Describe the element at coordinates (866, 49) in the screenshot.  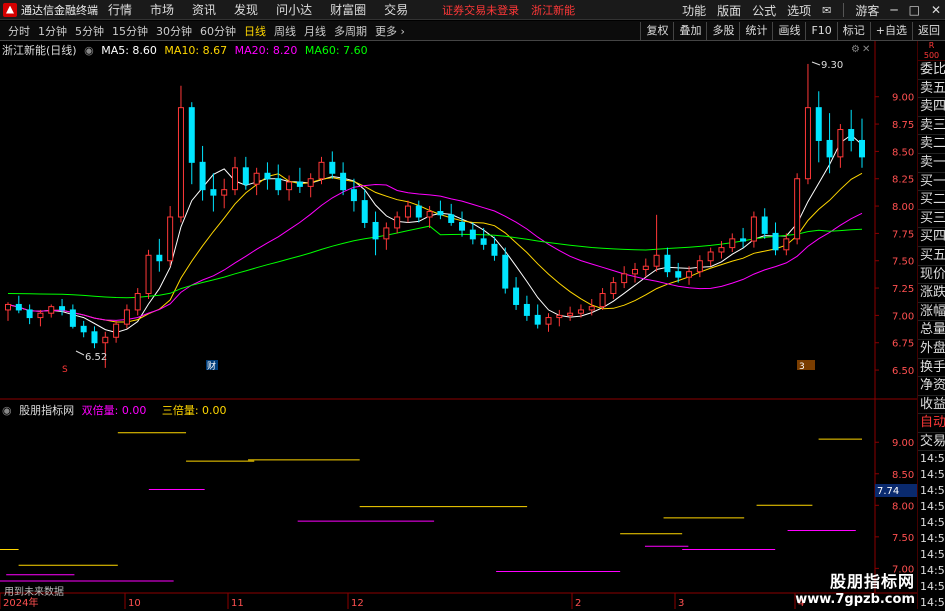
I see `close-main-icon: ✕` at that location.